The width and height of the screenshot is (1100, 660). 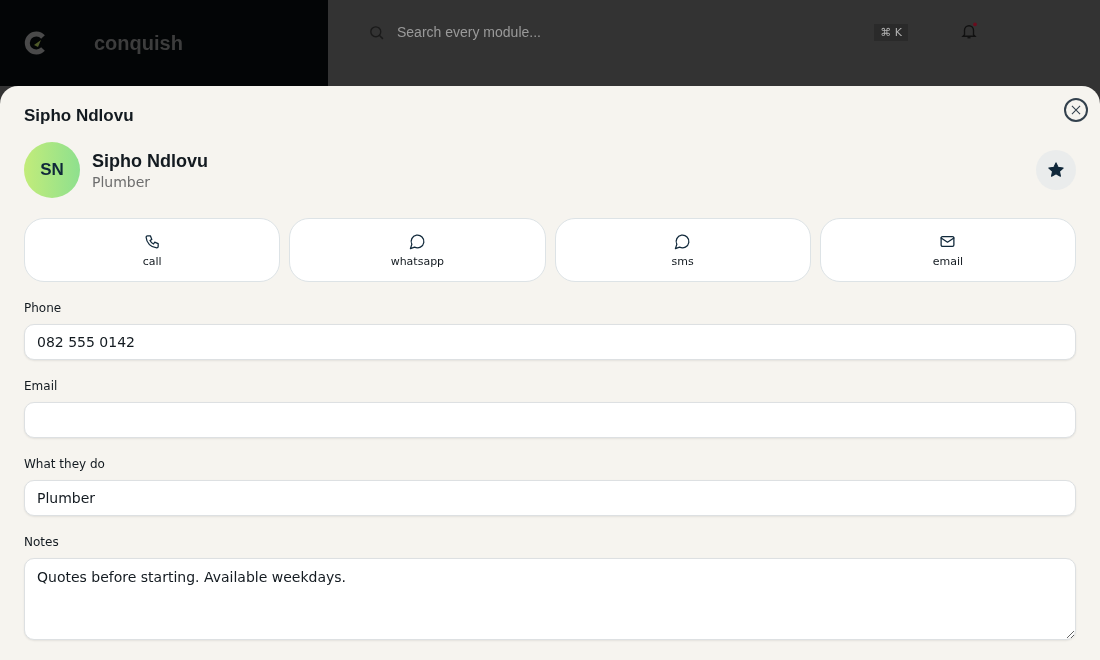 I want to click on search-icon, so click(x=376, y=32).